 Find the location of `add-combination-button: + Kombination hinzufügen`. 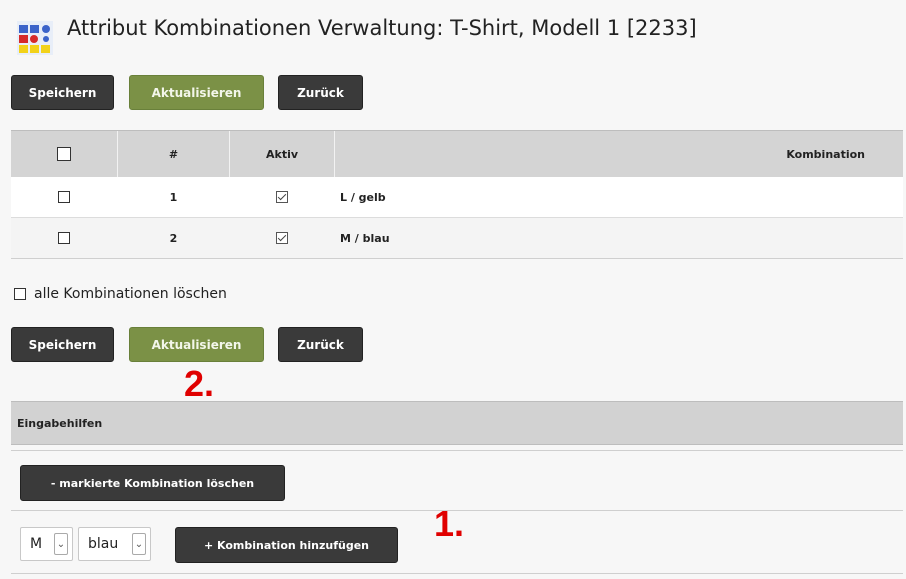

add-combination-button: + Kombination hinzufügen is located at coordinates (286, 545).